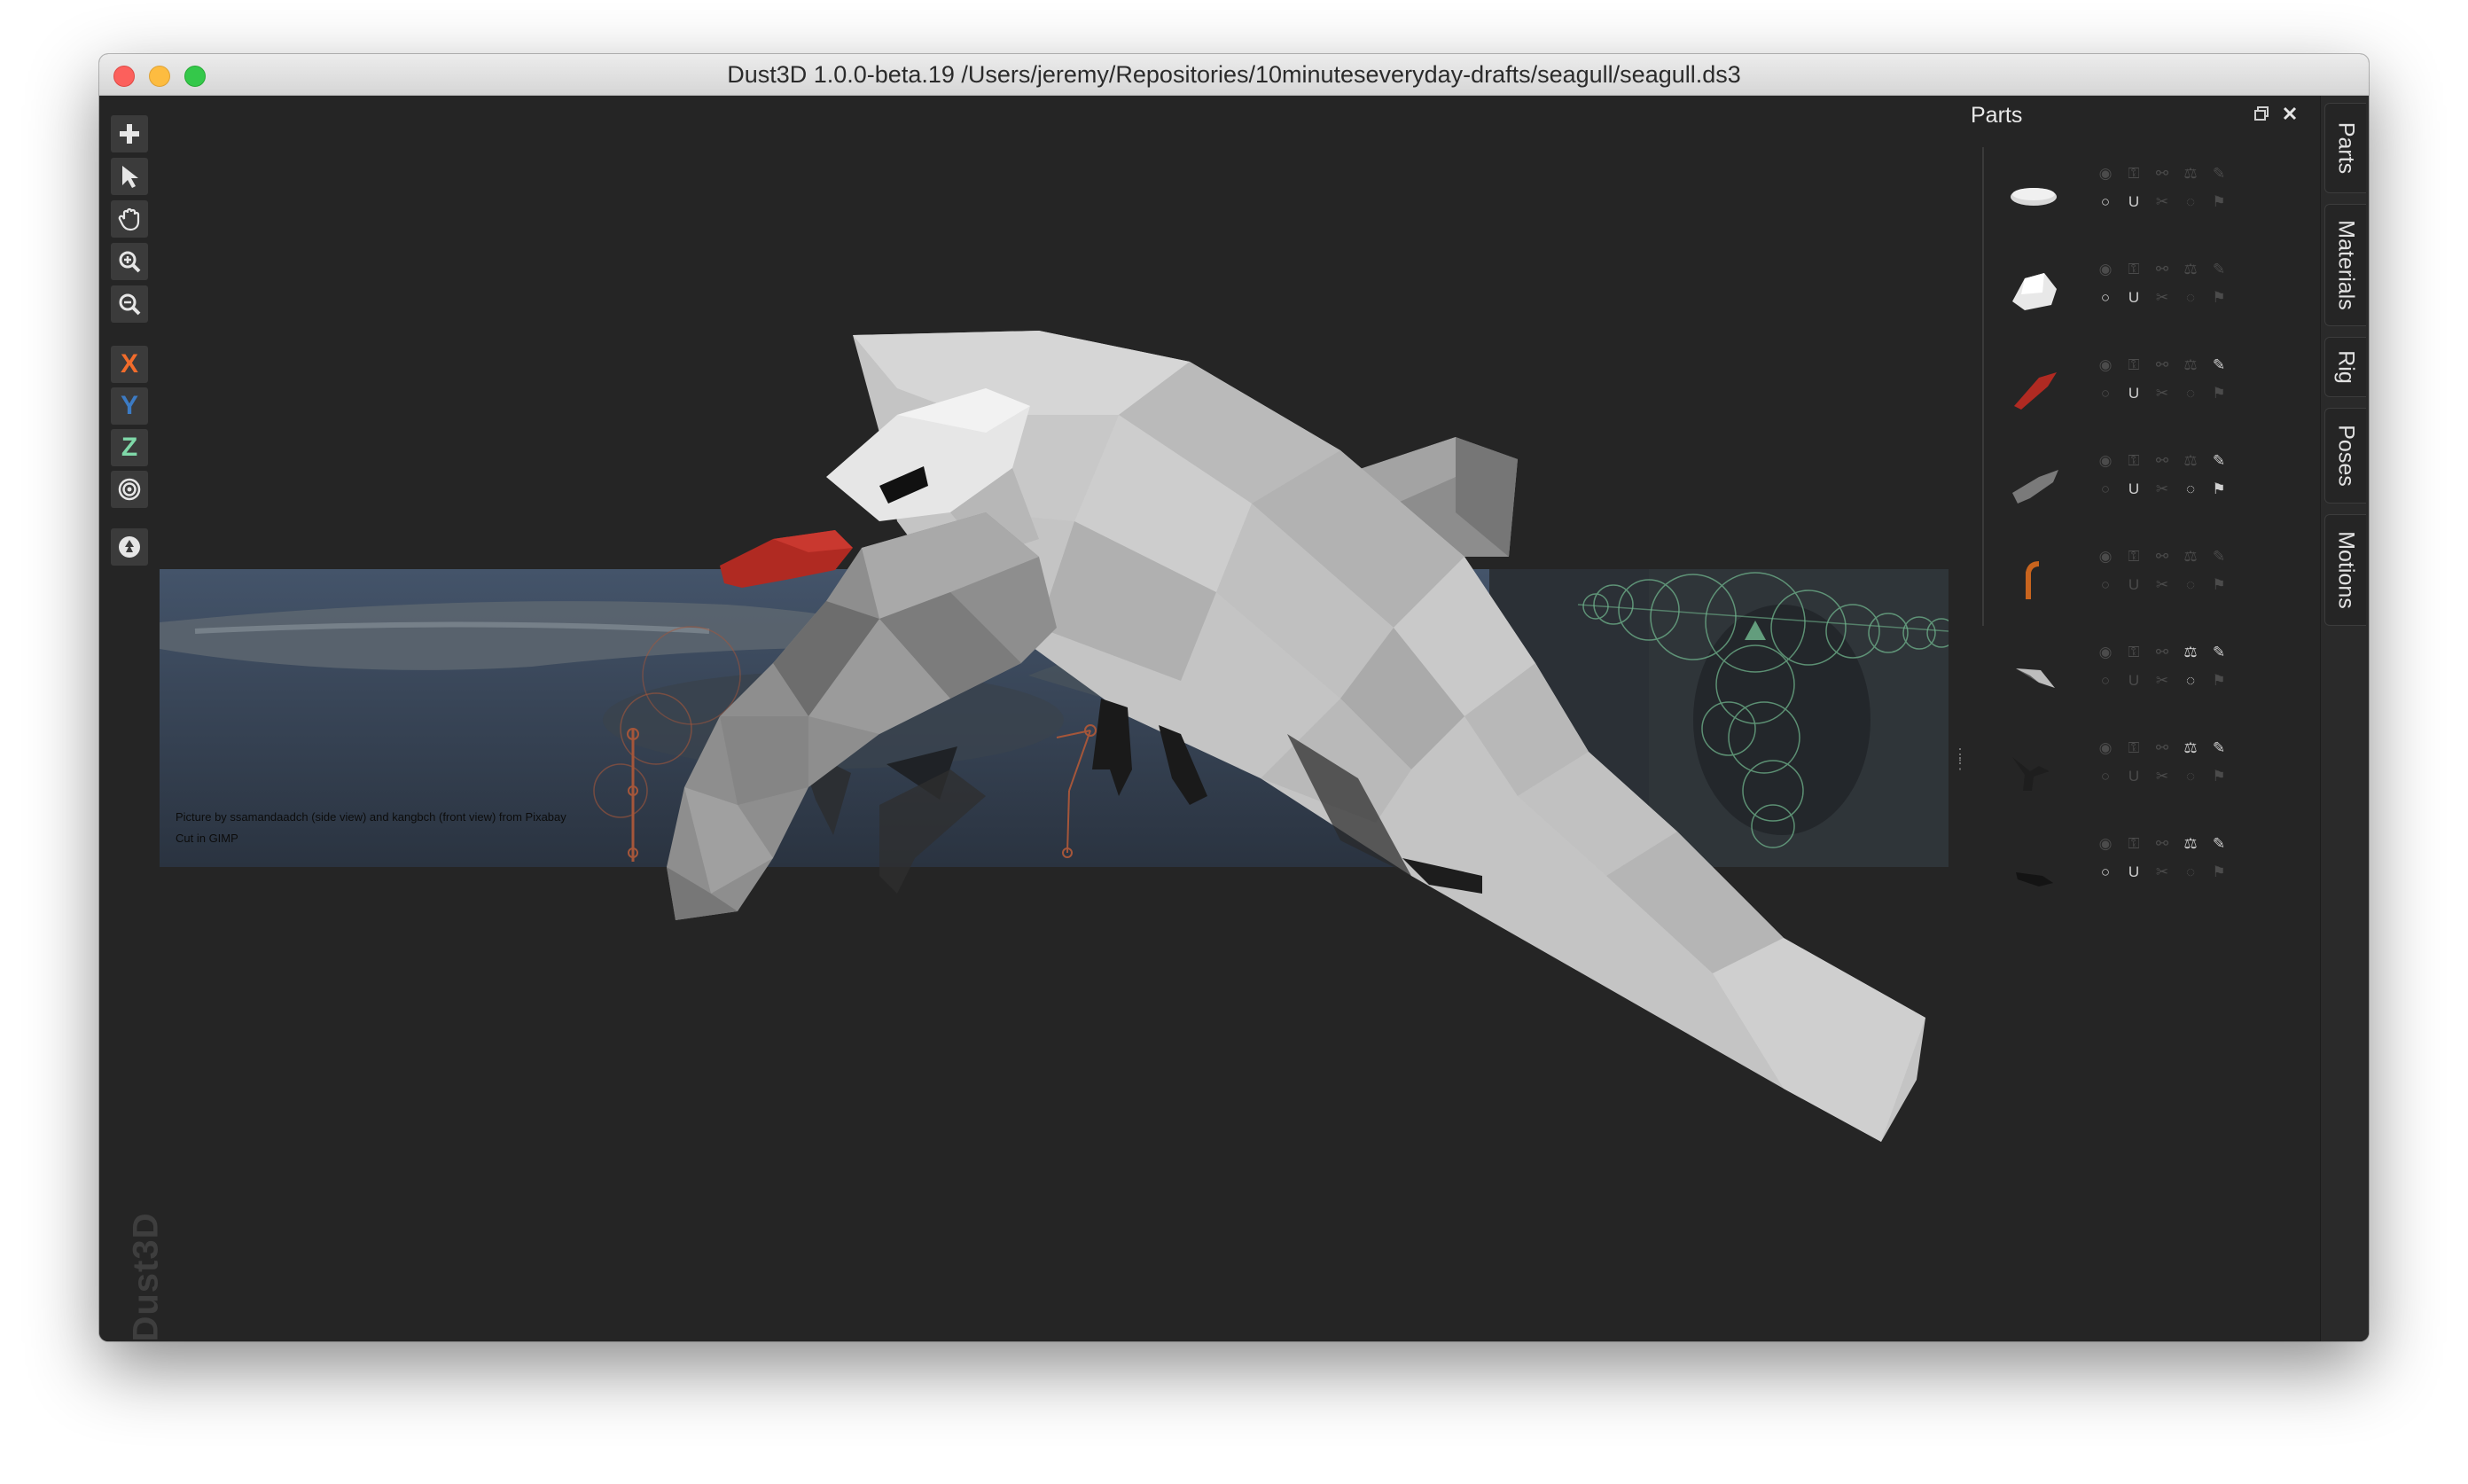  What do you see at coordinates (129, 261) in the screenshot?
I see `zoom-in-tool-button` at bounding box center [129, 261].